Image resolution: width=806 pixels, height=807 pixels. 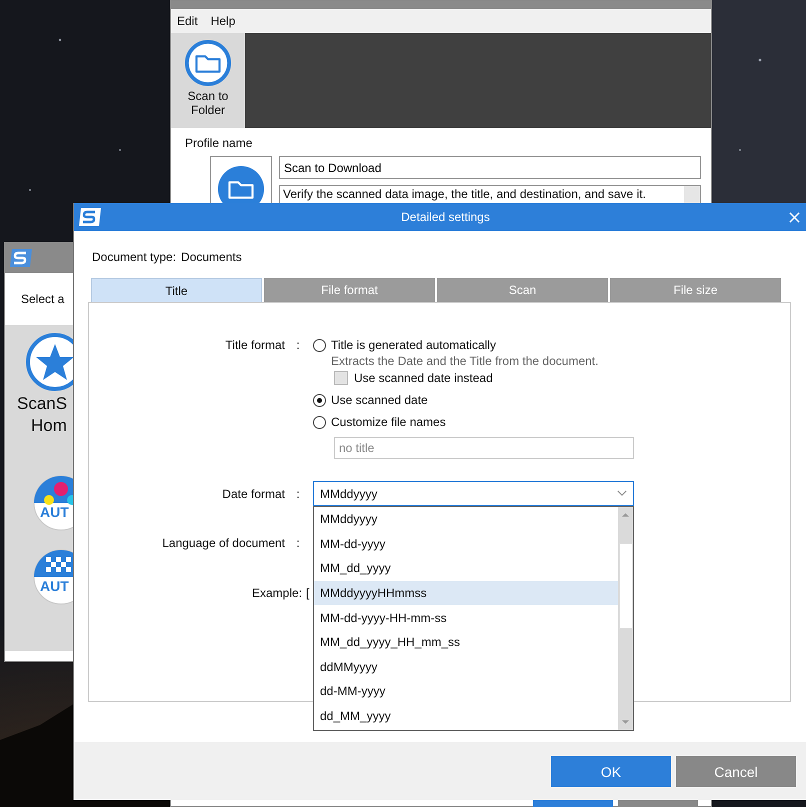 I want to click on profile-name-field: Scan to Download, so click(x=490, y=167).